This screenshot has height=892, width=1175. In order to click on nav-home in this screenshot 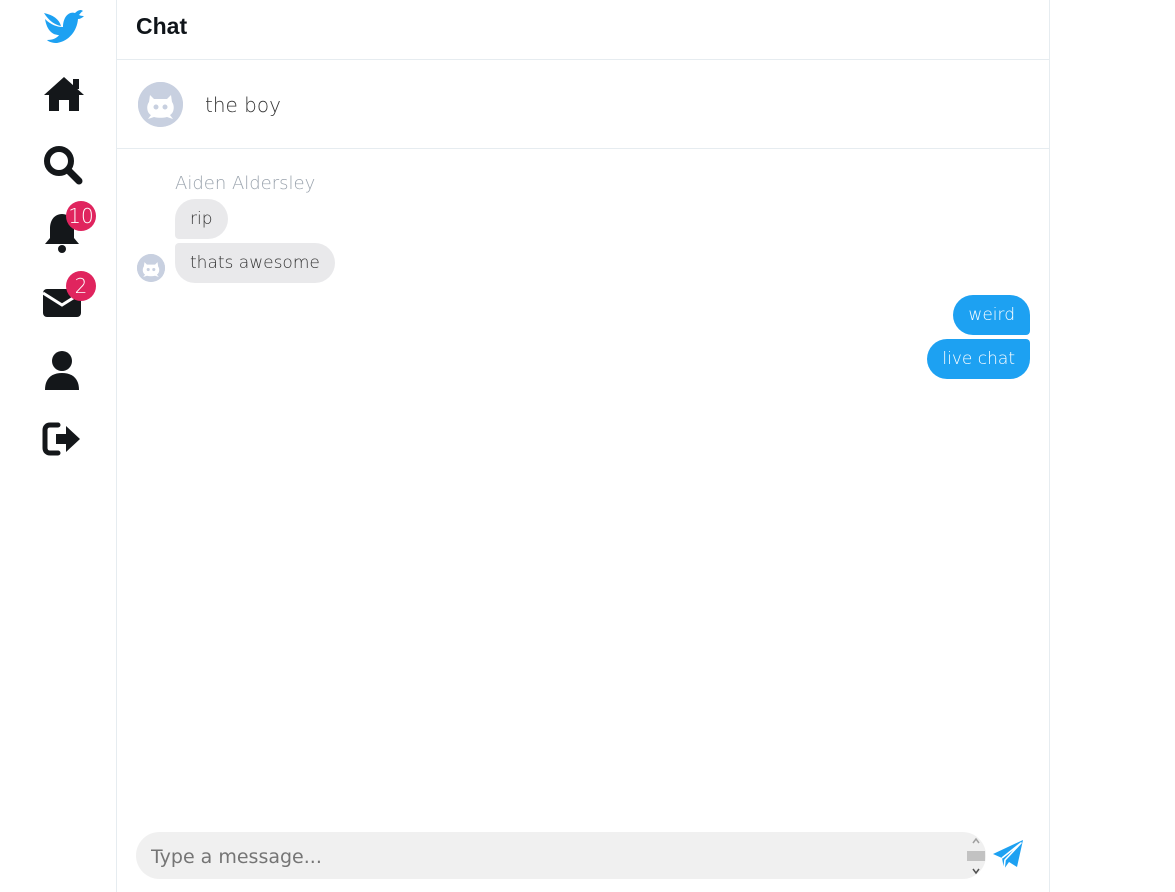, I will do `click(63, 96)`.